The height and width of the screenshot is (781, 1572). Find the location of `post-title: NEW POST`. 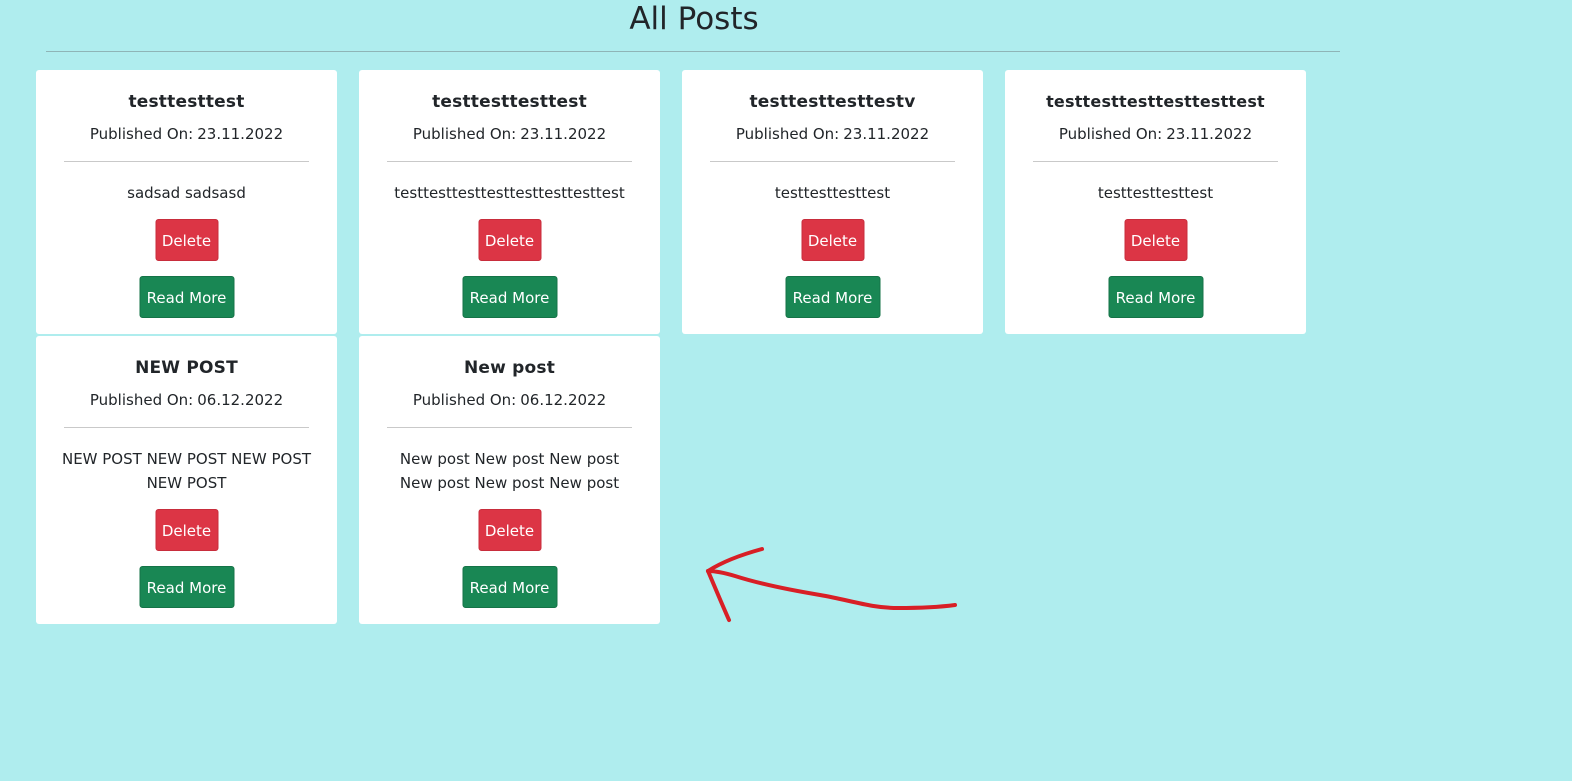

post-title: NEW POST is located at coordinates (186, 368).